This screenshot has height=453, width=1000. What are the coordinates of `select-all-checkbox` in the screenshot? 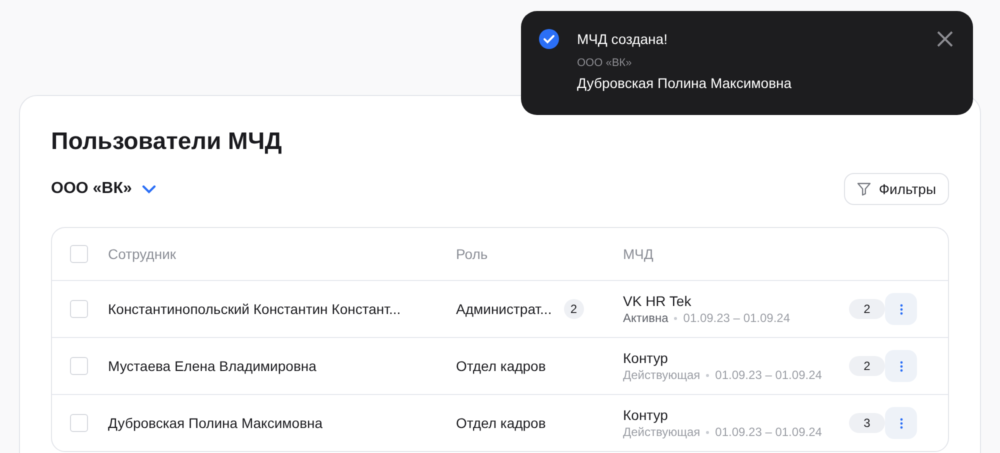 It's located at (79, 254).